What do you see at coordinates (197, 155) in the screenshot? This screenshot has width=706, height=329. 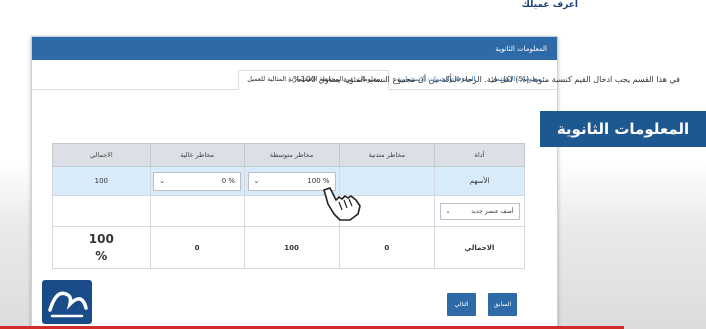 I see `col-high-risk: مخاطر عالية` at bounding box center [197, 155].